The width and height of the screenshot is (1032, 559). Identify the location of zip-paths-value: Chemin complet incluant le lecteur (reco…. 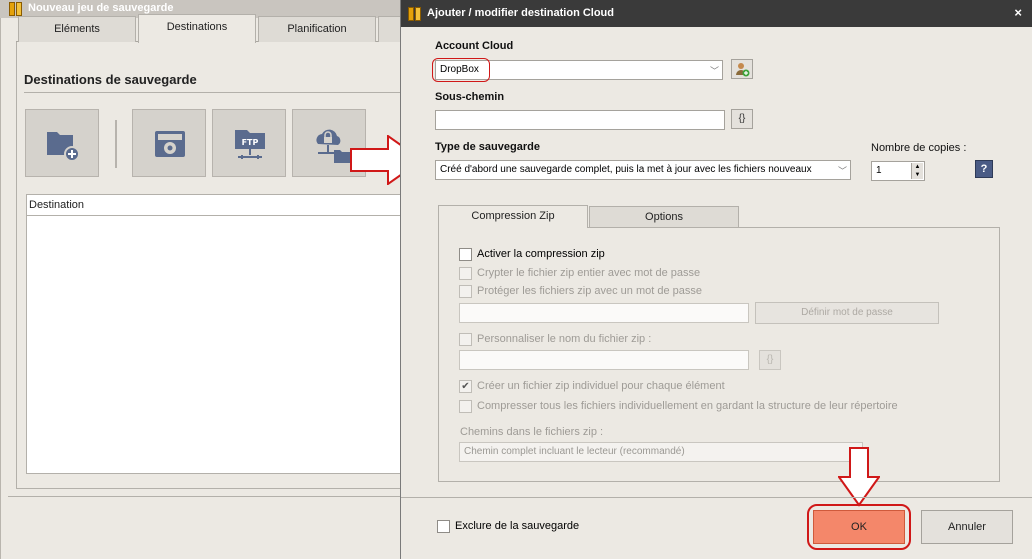
(574, 451).